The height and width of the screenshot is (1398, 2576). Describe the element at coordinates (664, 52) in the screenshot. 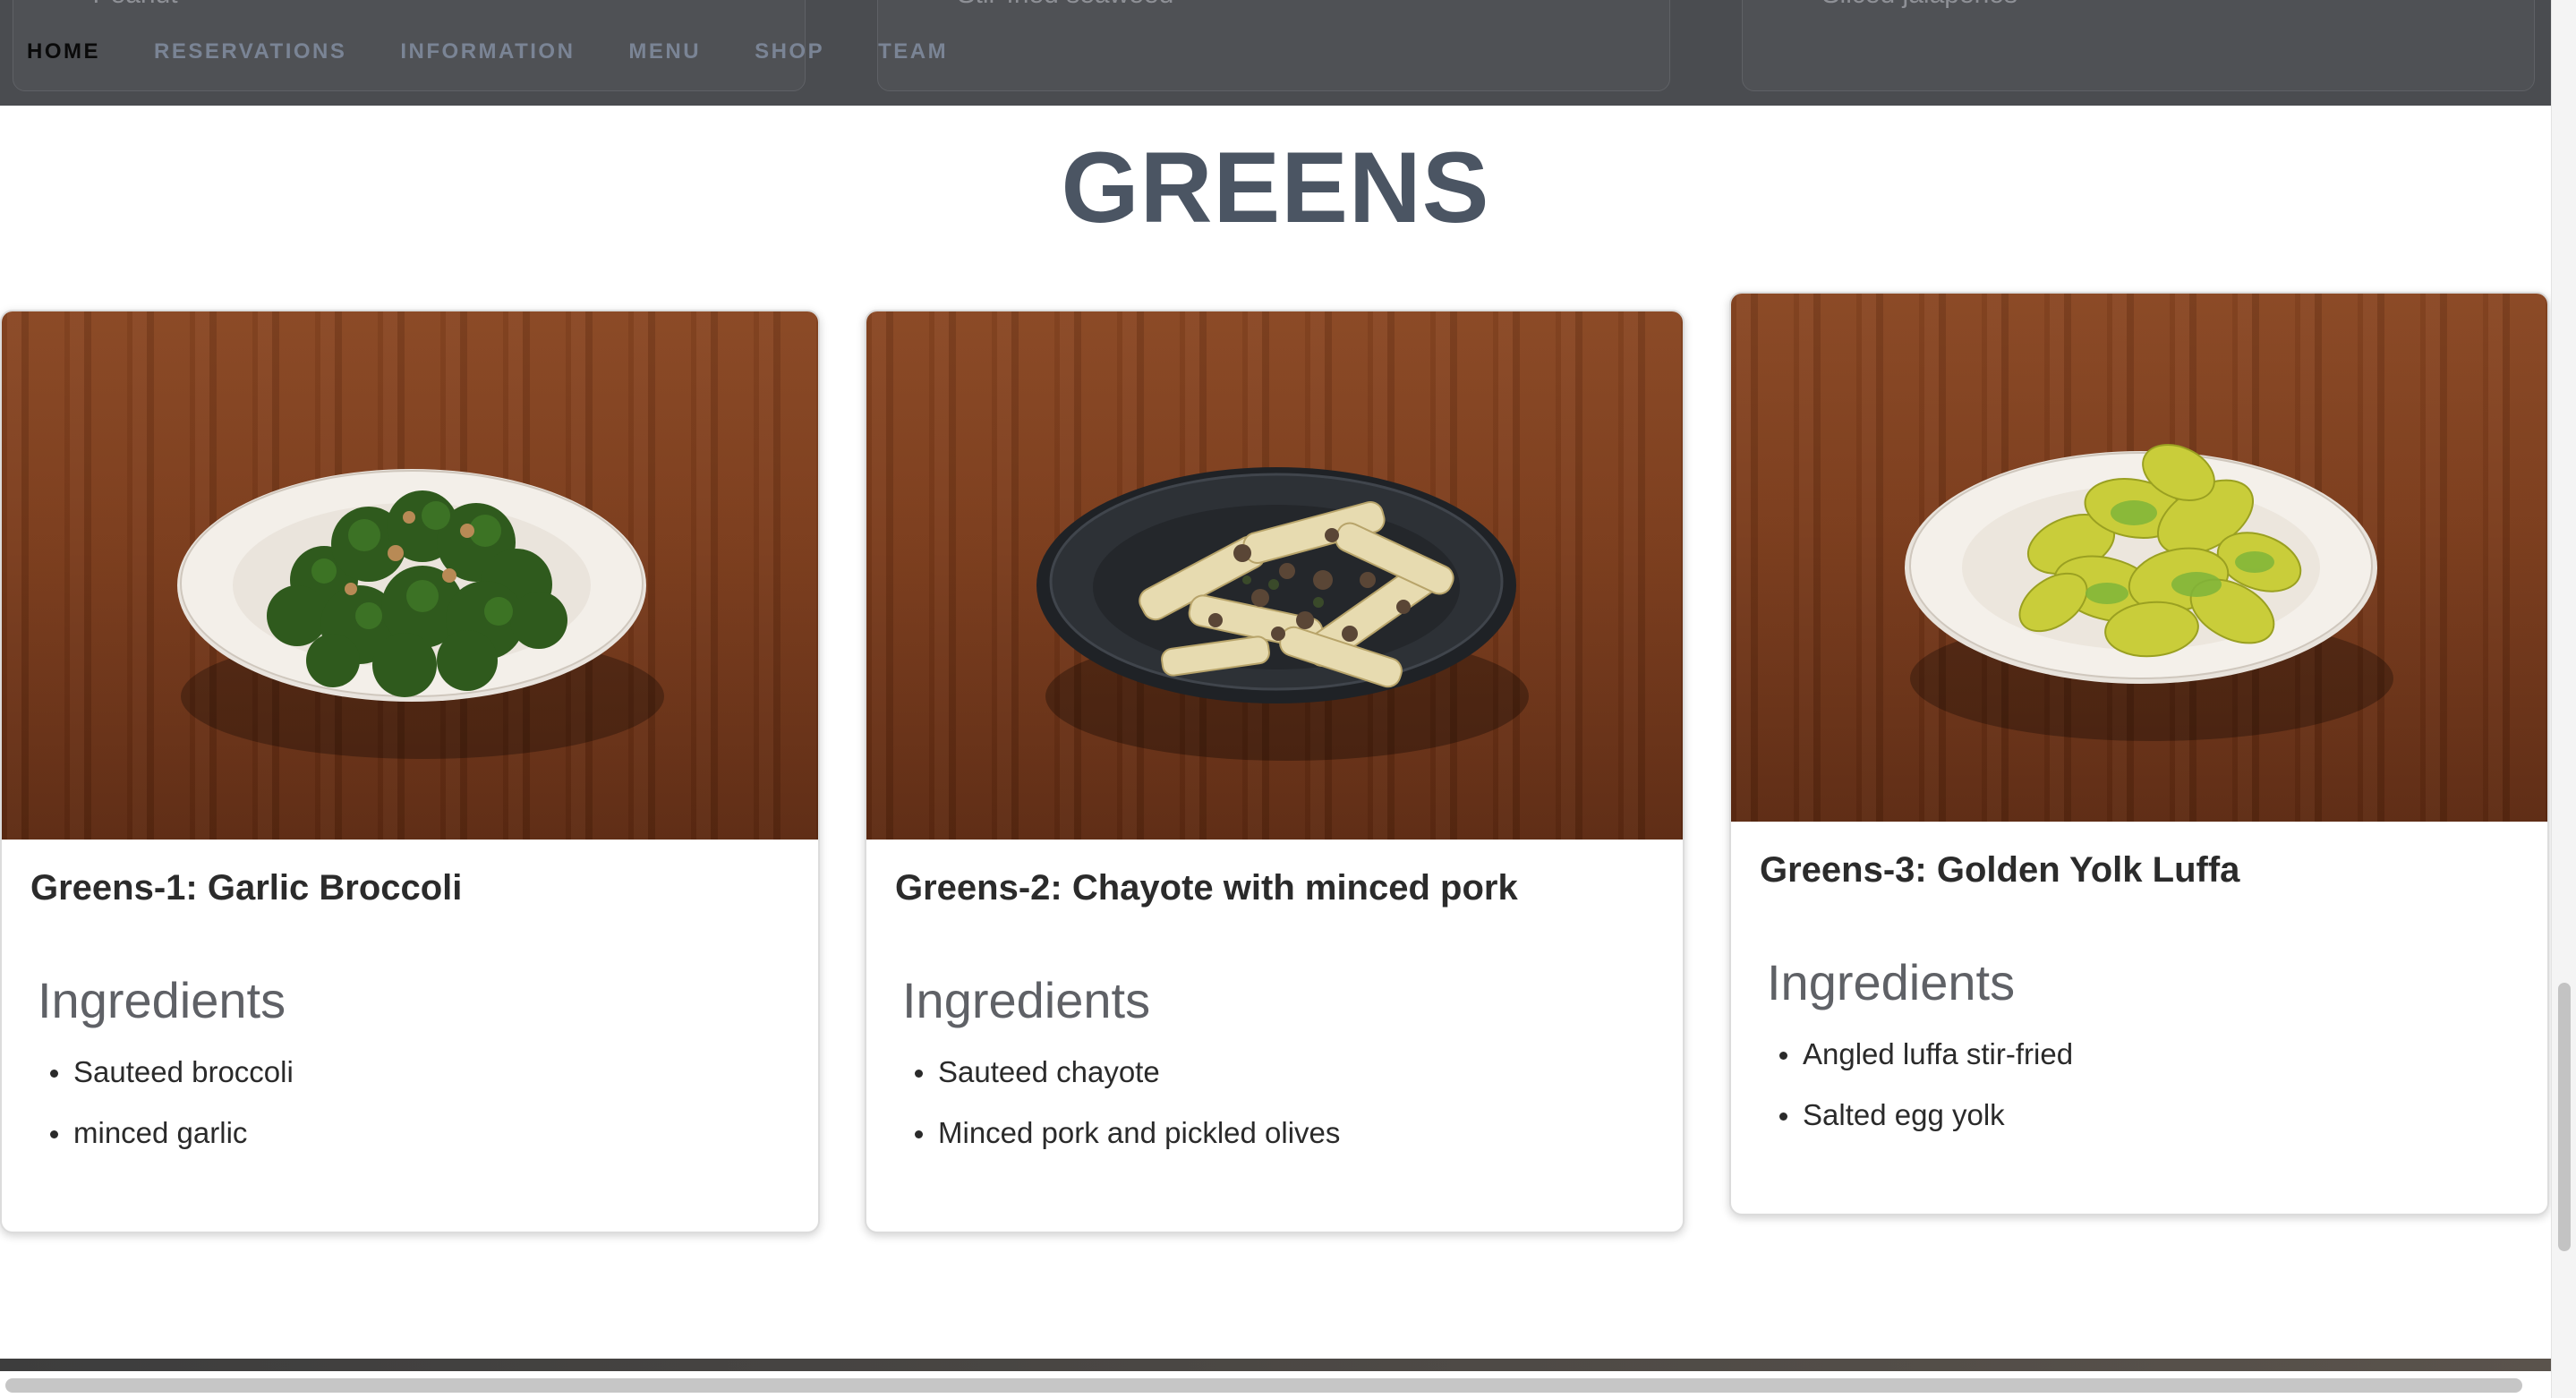

I see `nav-link-menu: MENU` at that location.